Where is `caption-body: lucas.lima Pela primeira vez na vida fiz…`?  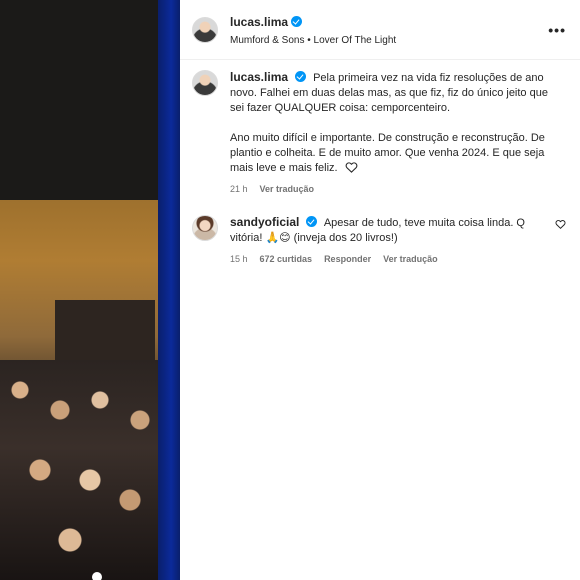 caption-body: lucas.lima Pela primeira vez na vida fiz… is located at coordinates (390, 133).